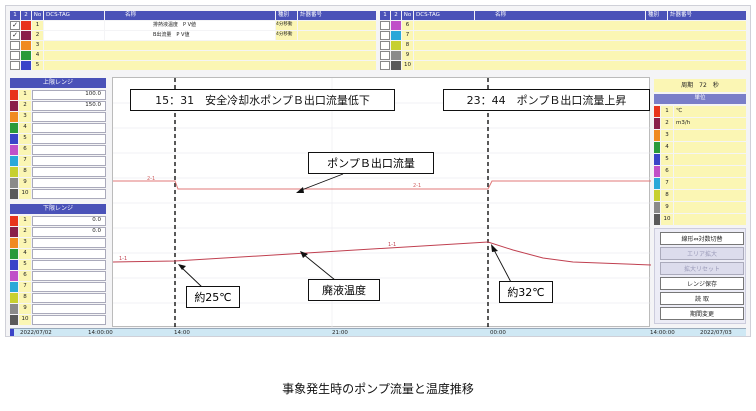 The image size is (756, 411). I want to click on row10-checkbox, so click(385, 65).